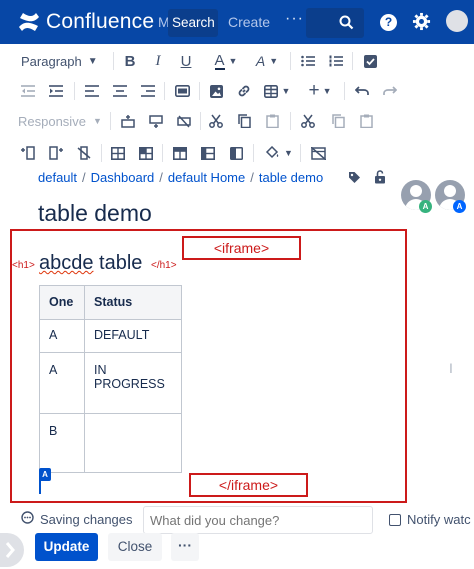 This screenshot has height=569, width=474. I want to click on table-header-cell: Status, so click(133, 302).